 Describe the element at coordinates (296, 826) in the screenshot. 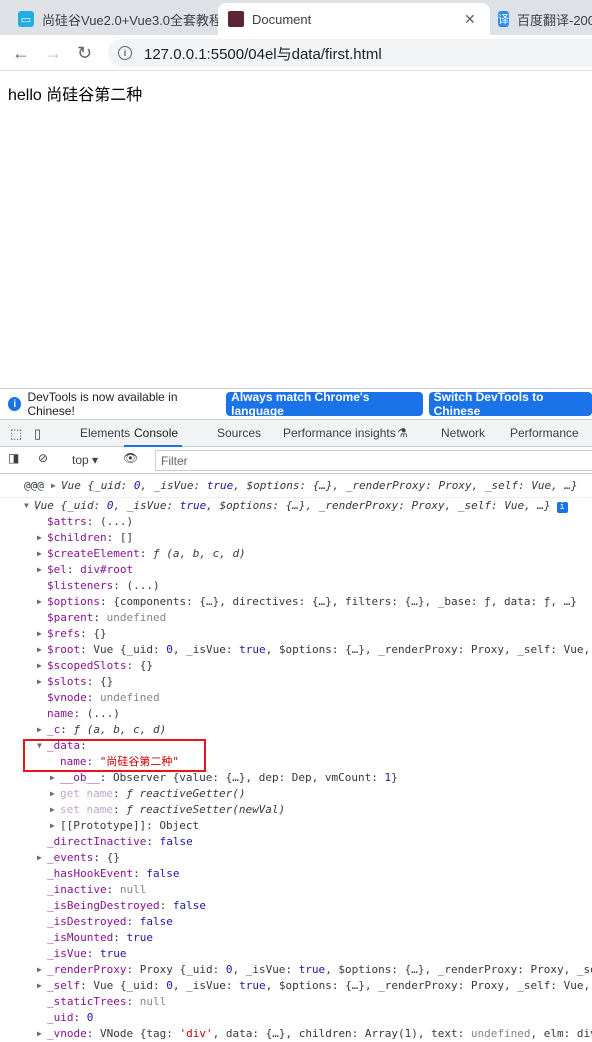

I see `console-row: ▶[[Prototype]]: Object` at that location.